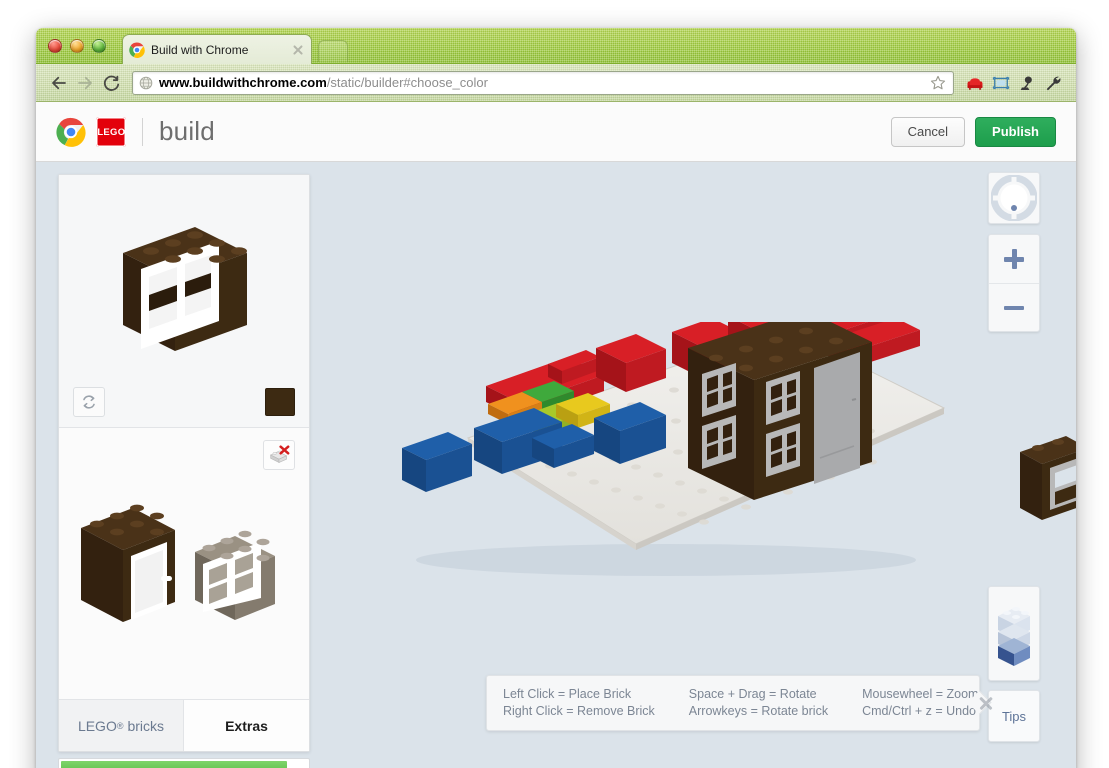 The width and height of the screenshot is (1109, 768). I want to click on brick-preview-pane, so click(184, 301).